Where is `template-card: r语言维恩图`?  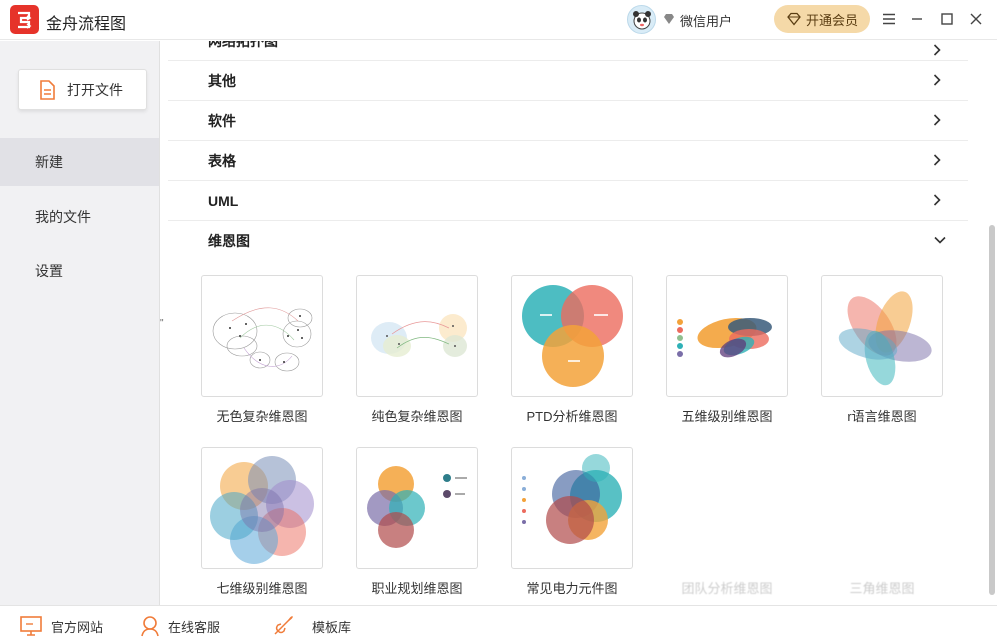
template-card: r语言维恩图 is located at coordinates (882, 350).